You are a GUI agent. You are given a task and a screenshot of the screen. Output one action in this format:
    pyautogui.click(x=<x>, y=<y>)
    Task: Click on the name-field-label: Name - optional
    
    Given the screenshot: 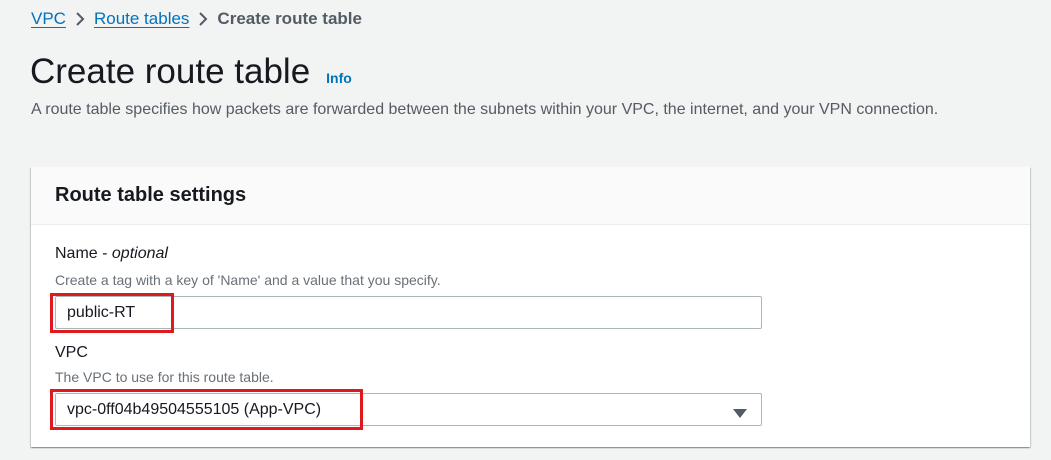 What is the action you would take?
    pyautogui.click(x=111, y=253)
    